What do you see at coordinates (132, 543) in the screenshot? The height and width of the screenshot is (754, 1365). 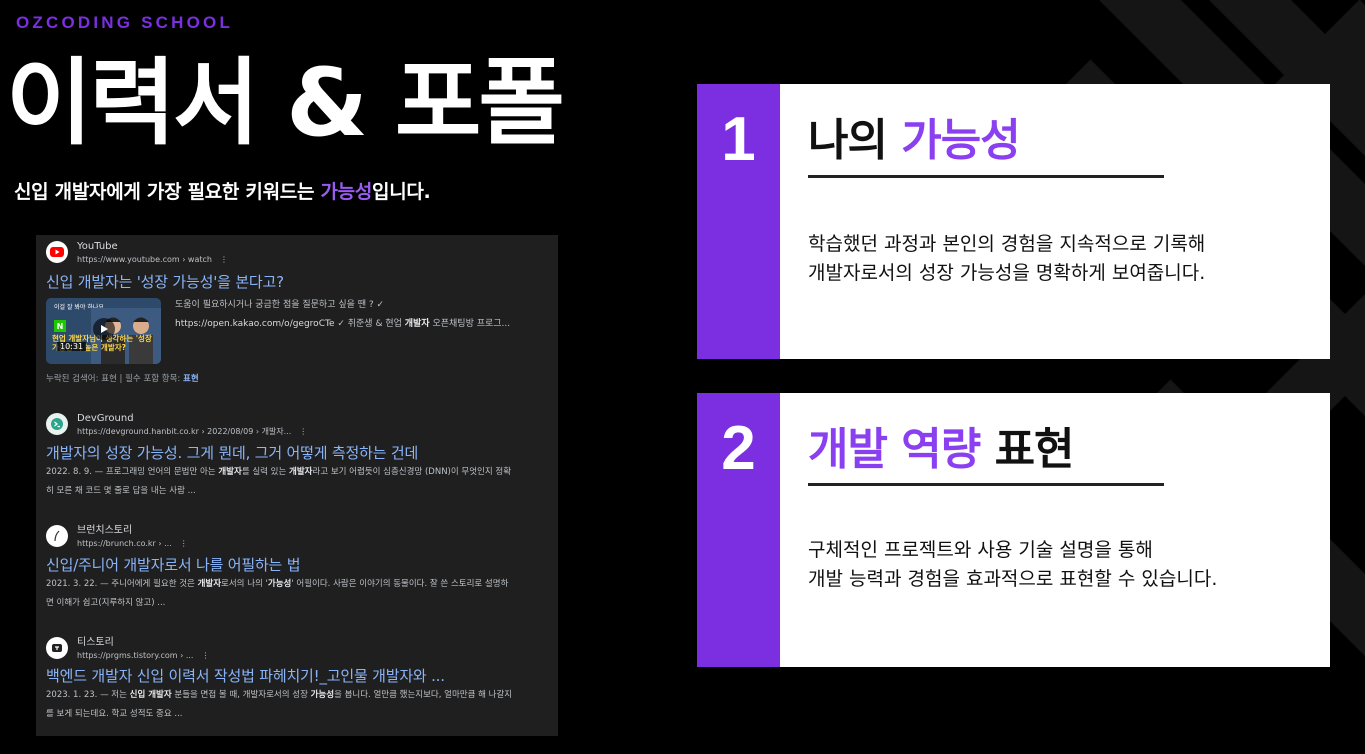 I see `source-url: https://brunch.co.kr › ... ⋮` at bounding box center [132, 543].